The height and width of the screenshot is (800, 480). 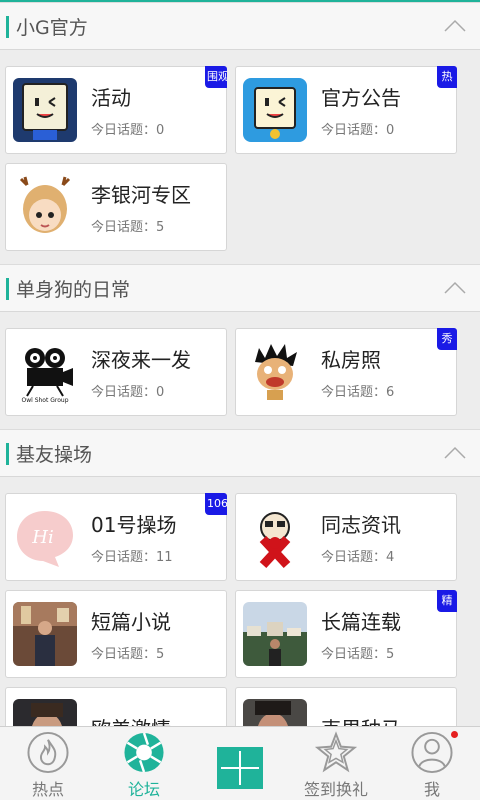 What do you see at coordinates (447, 339) in the screenshot?
I see `badge-label: 秀` at bounding box center [447, 339].